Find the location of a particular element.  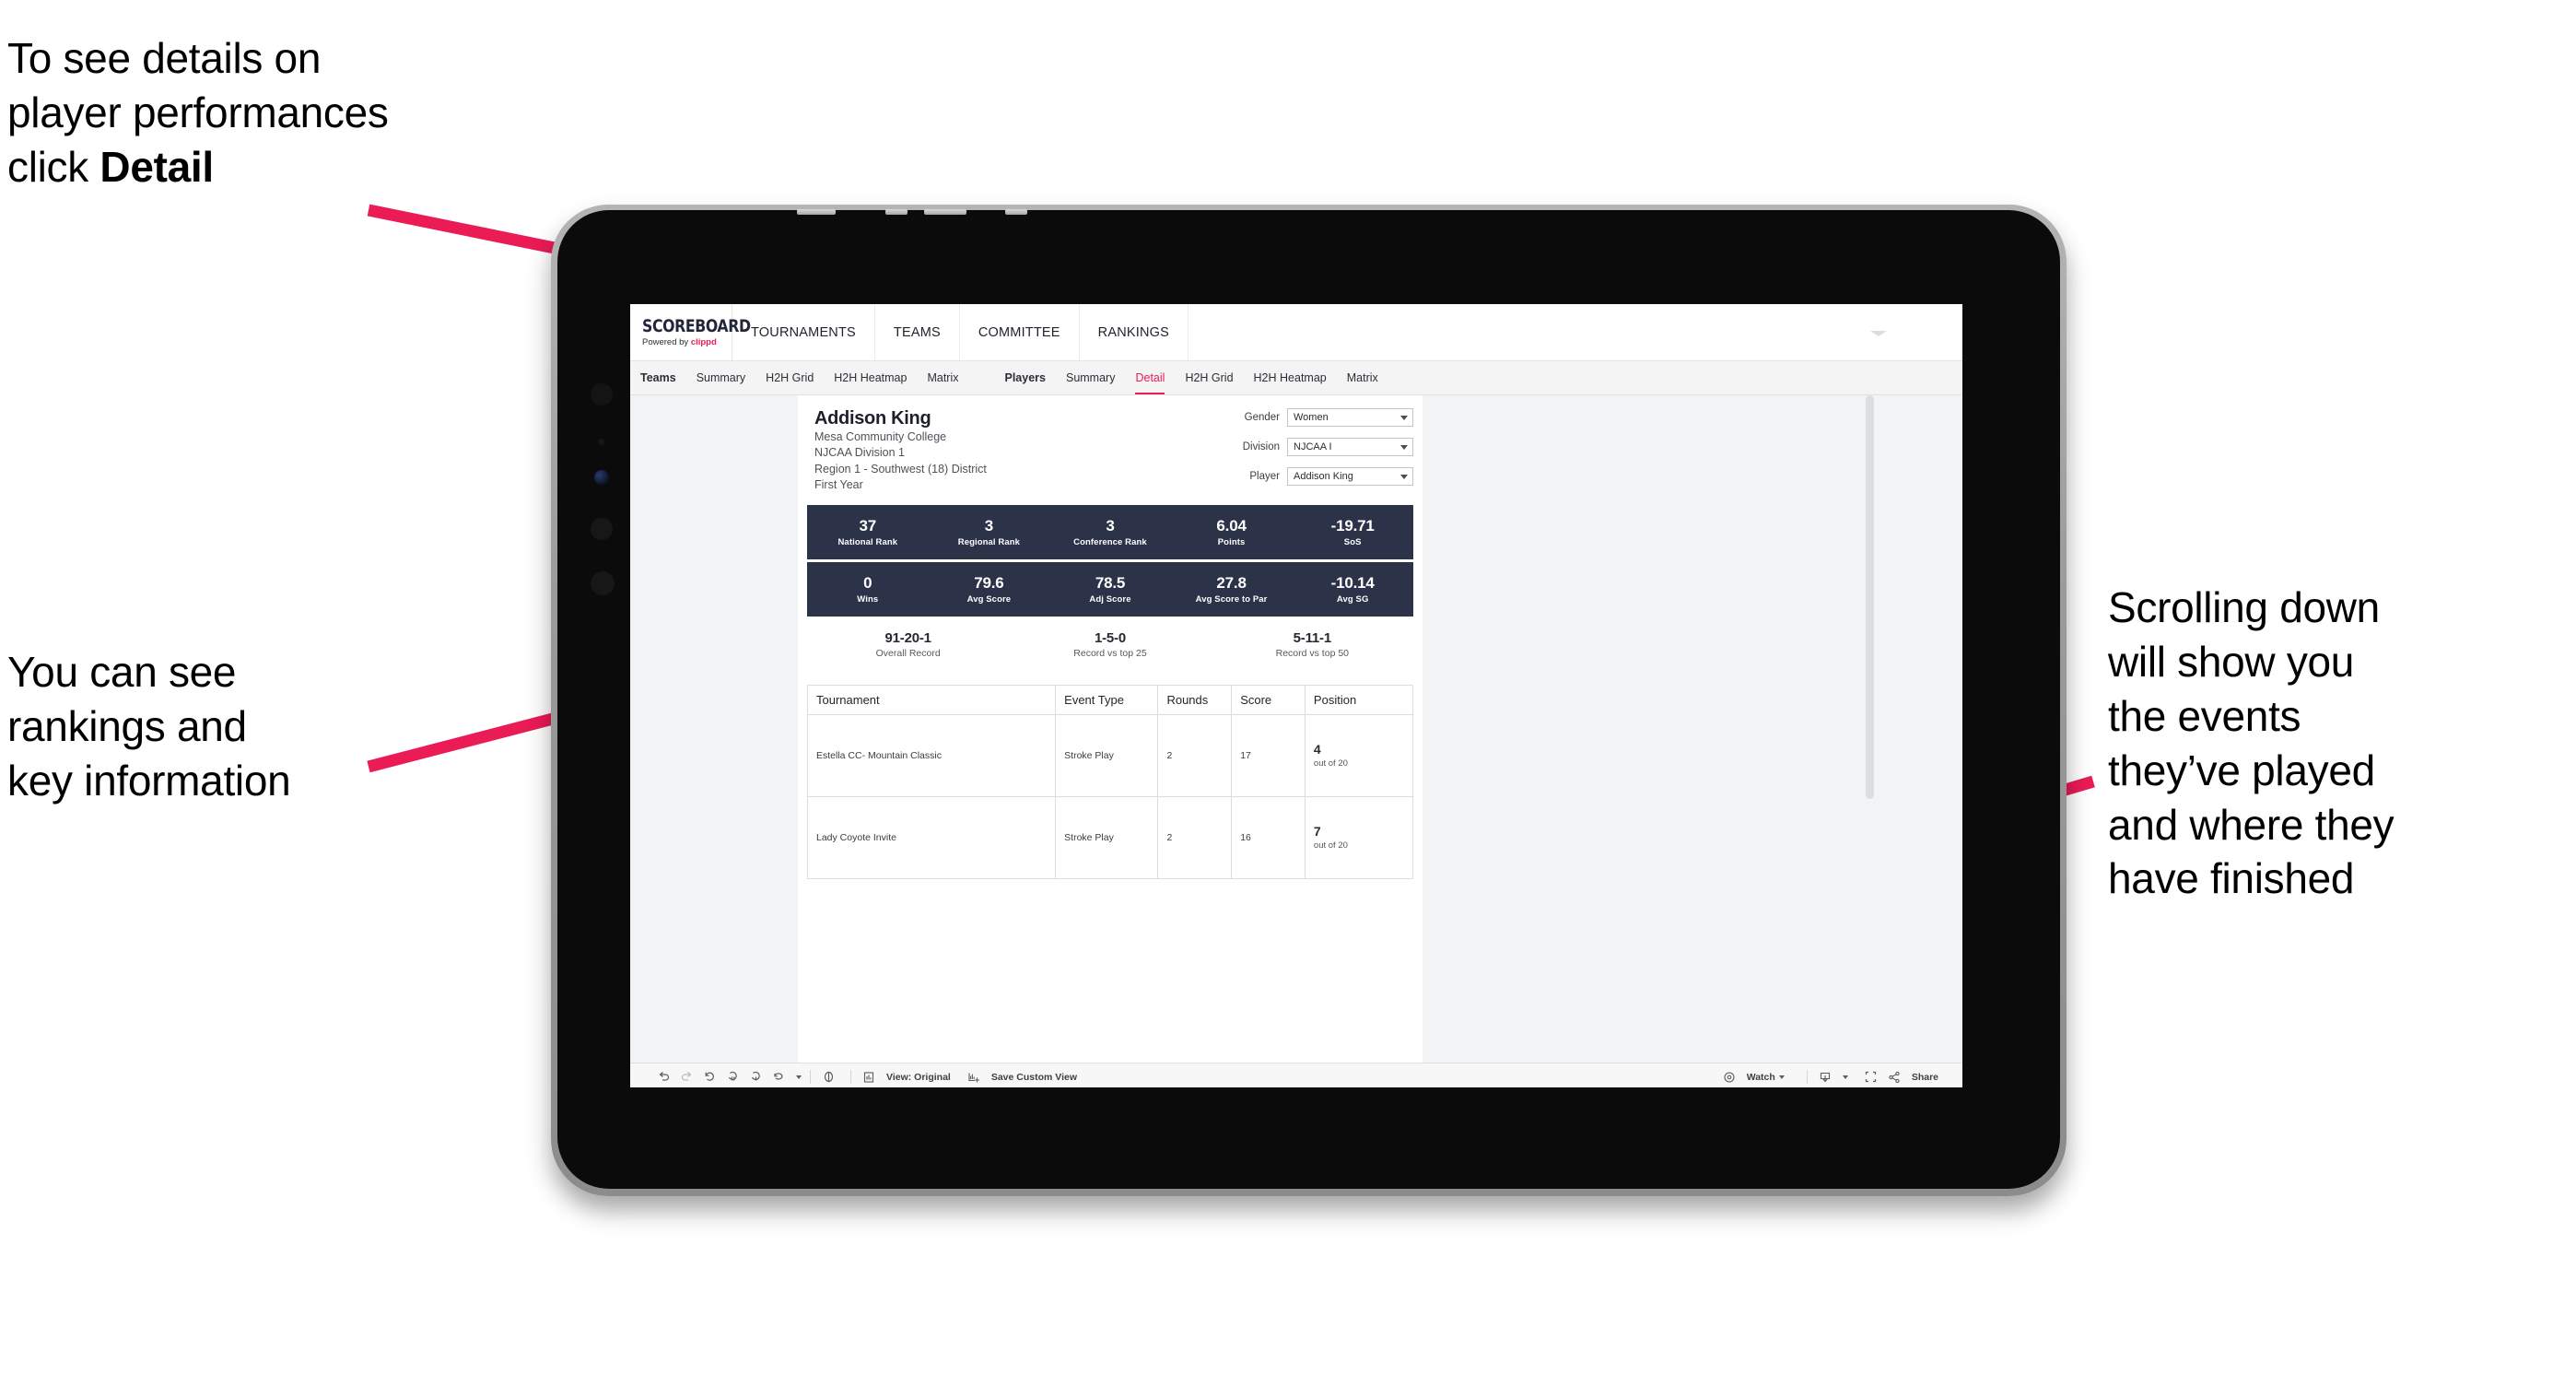

nav-tournaments: TOURNAMENTS is located at coordinates (803, 332).